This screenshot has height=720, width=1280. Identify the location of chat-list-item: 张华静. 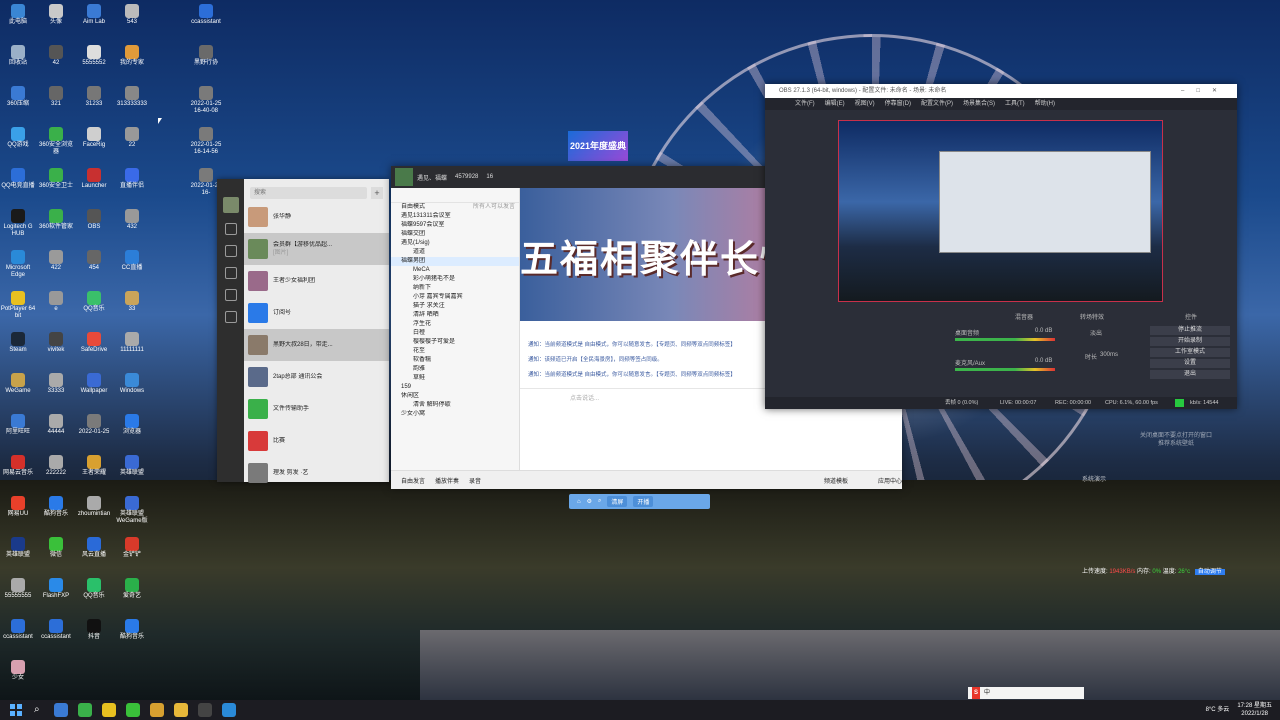
(316, 217).